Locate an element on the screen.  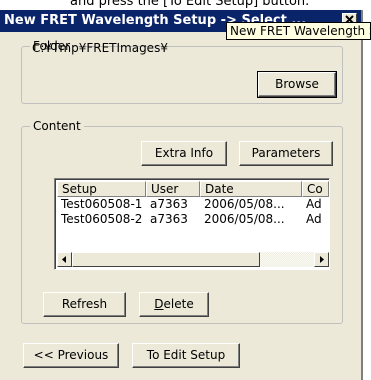
column-header-user: User is located at coordinates (173, 189).